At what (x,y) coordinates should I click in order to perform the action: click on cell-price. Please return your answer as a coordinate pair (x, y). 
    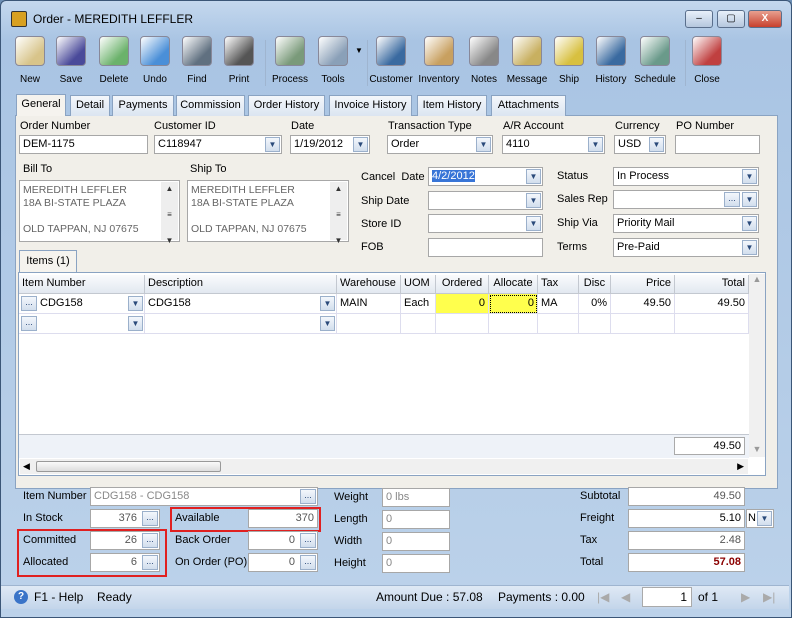
    Looking at the image, I should click on (643, 324).